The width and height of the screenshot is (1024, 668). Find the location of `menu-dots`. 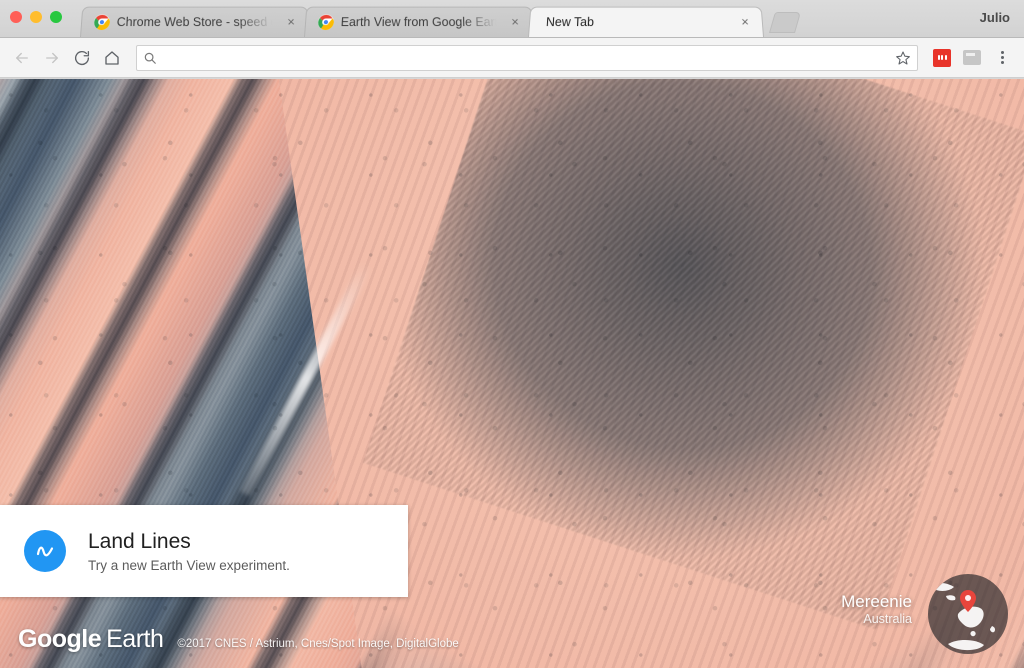

menu-dots is located at coordinates (1002, 57).